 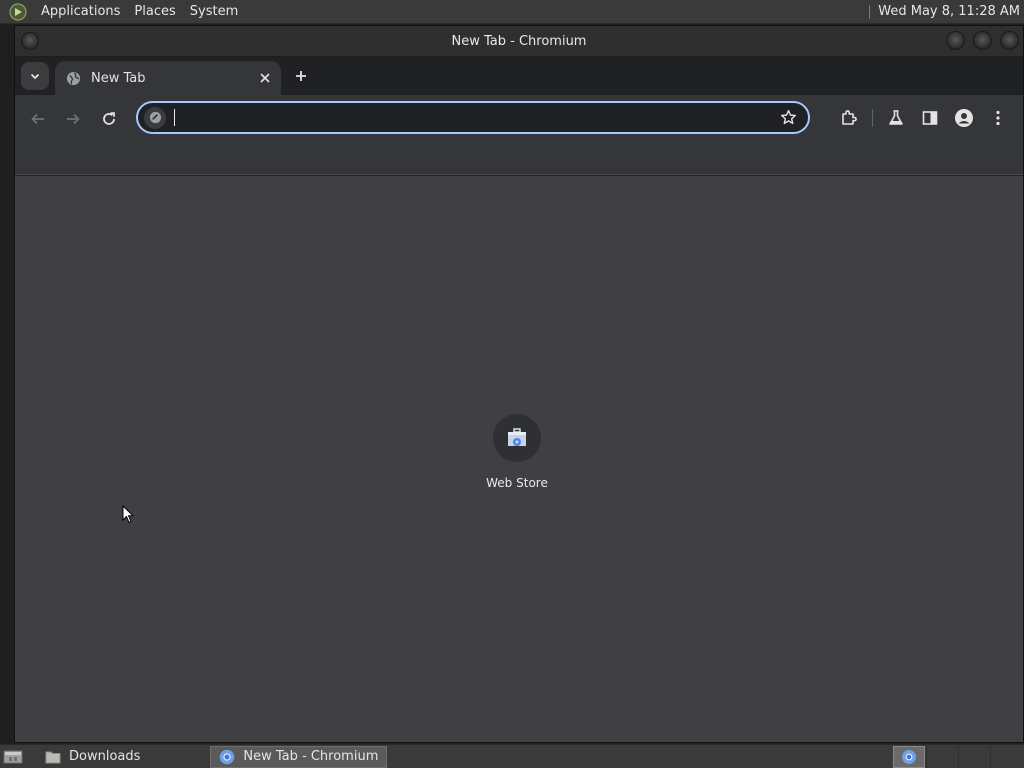 What do you see at coordinates (512, 756) in the screenshot?
I see `bottom-panel: Downloads New Tab - Chromium` at bounding box center [512, 756].